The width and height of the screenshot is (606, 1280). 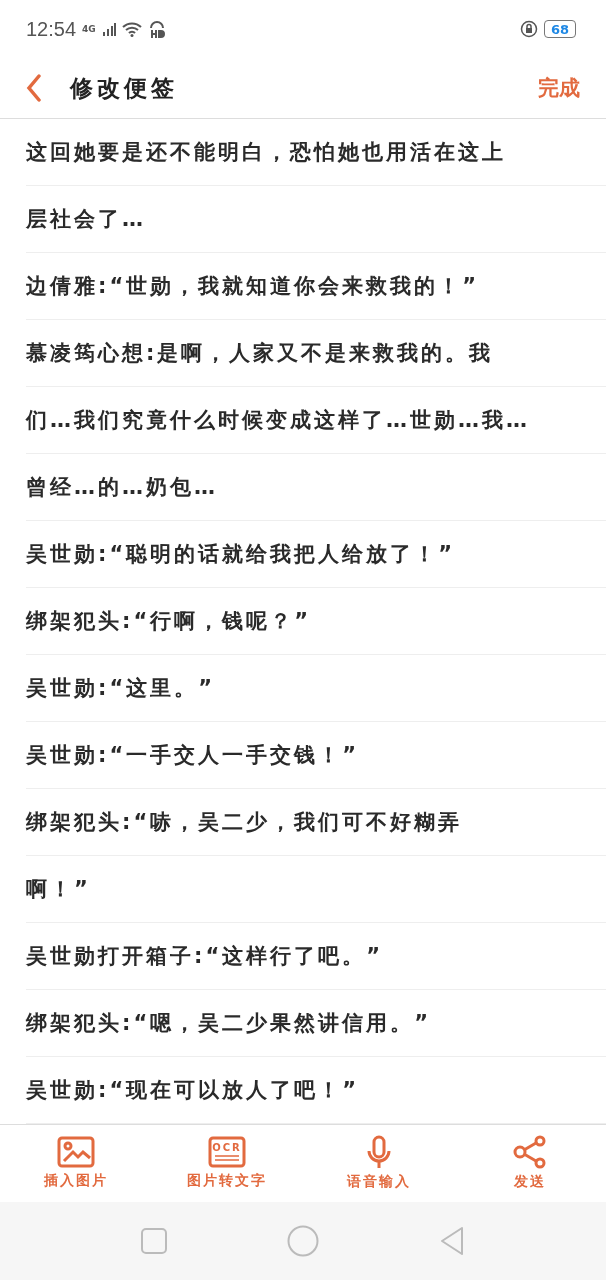 What do you see at coordinates (131, 29) in the screenshot?
I see `wifi-icon` at bounding box center [131, 29].